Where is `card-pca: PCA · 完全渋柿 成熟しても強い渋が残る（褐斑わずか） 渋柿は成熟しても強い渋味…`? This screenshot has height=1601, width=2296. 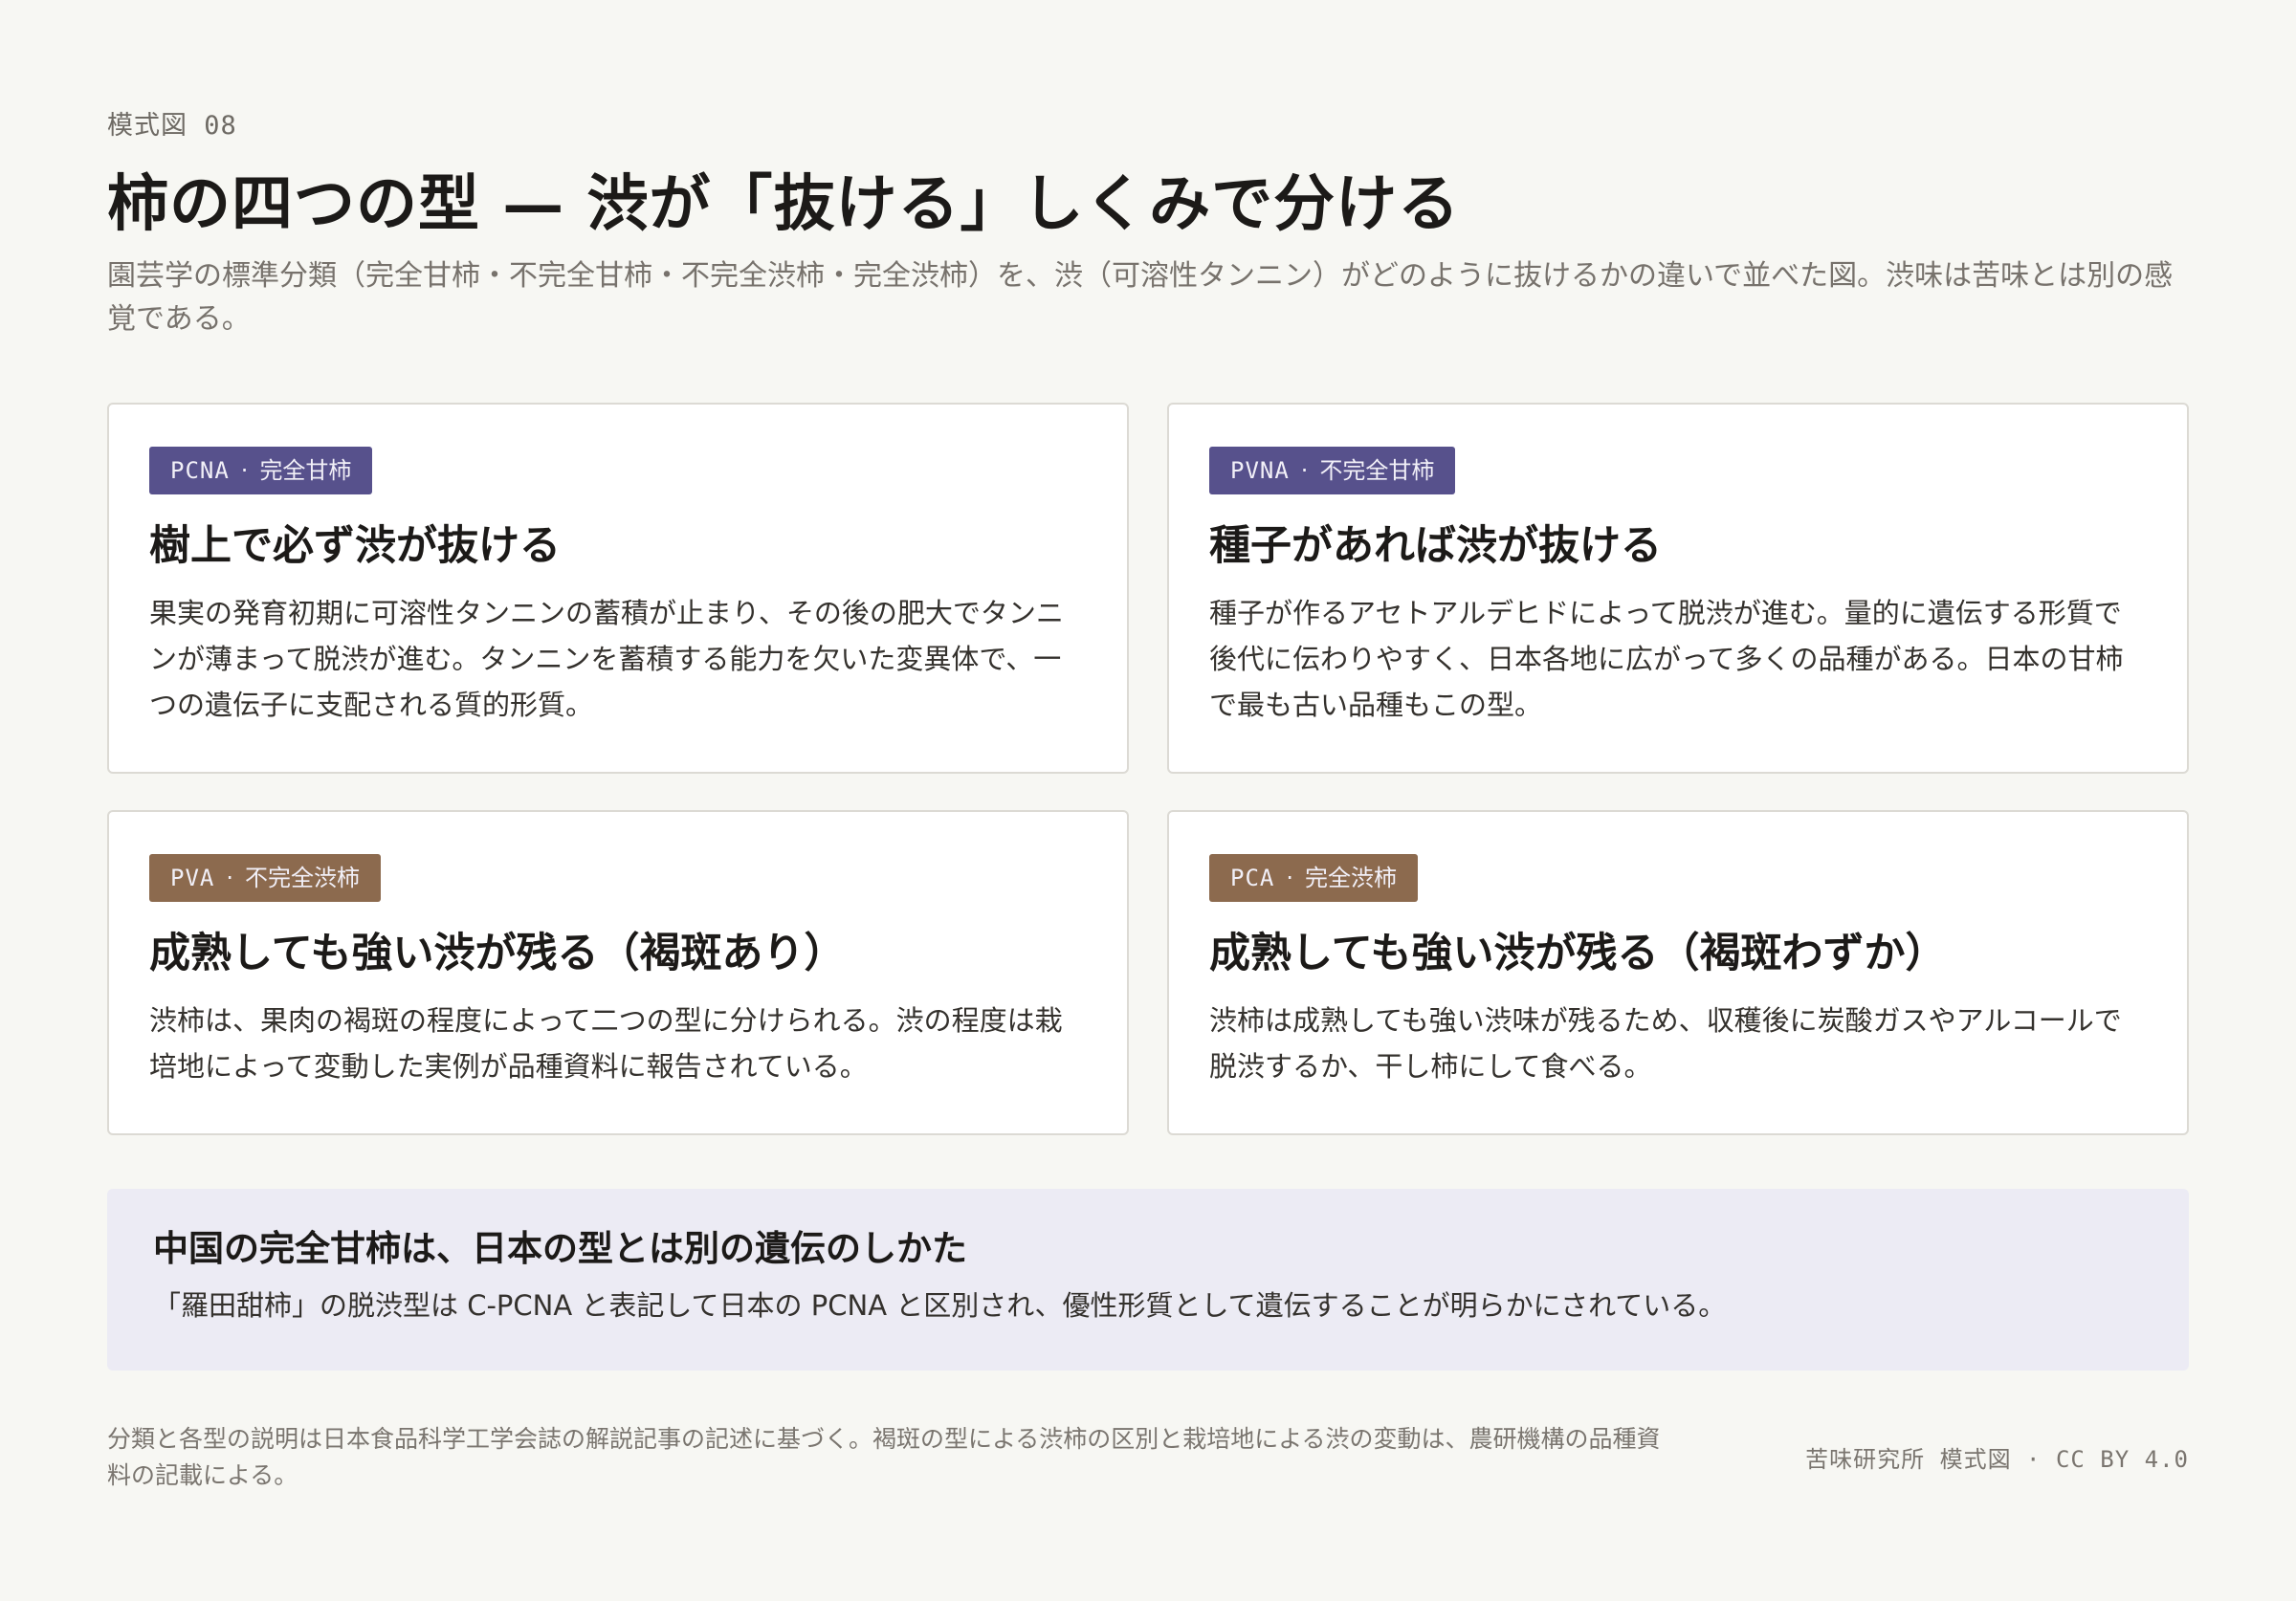 card-pca: PCA · 完全渋柿 成熟しても強い渋が残る（褐斑わずか） 渋柿は成熟しても強い渋味… is located at coordinates (1678, 973).